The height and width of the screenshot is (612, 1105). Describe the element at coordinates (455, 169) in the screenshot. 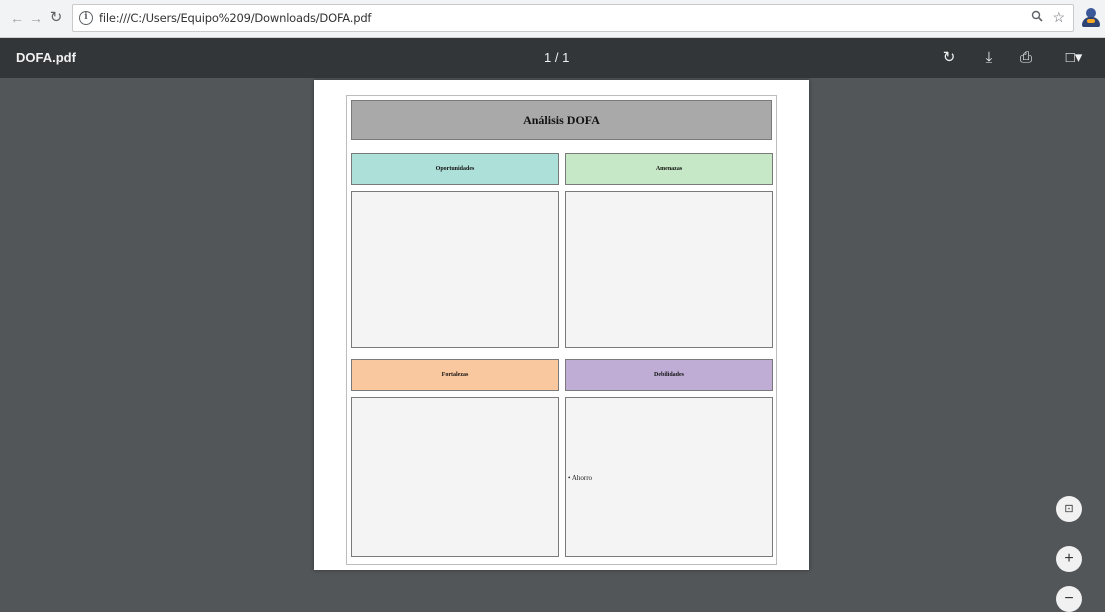

I see `opportunities-header: Oportunidades` at that location.